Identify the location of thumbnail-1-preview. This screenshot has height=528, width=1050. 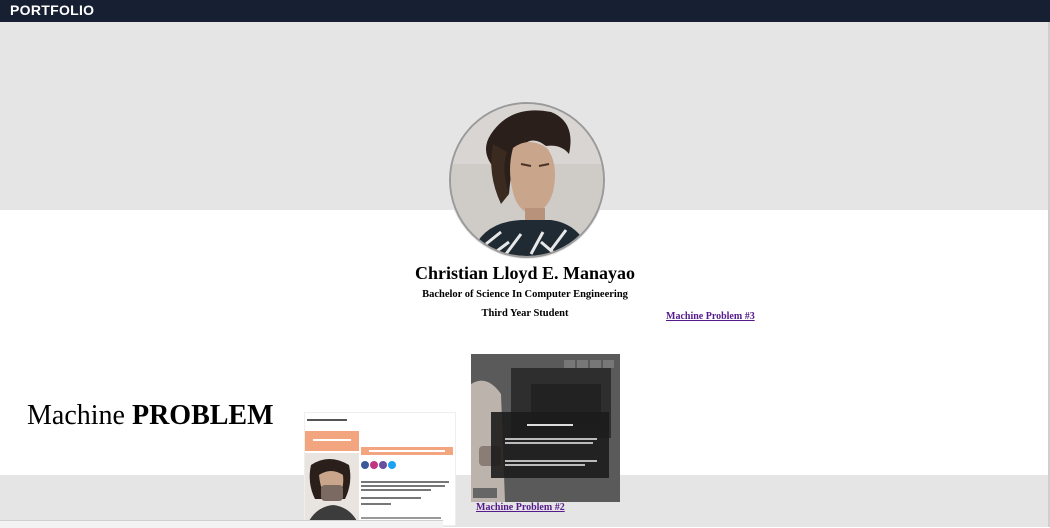
(380, 469).